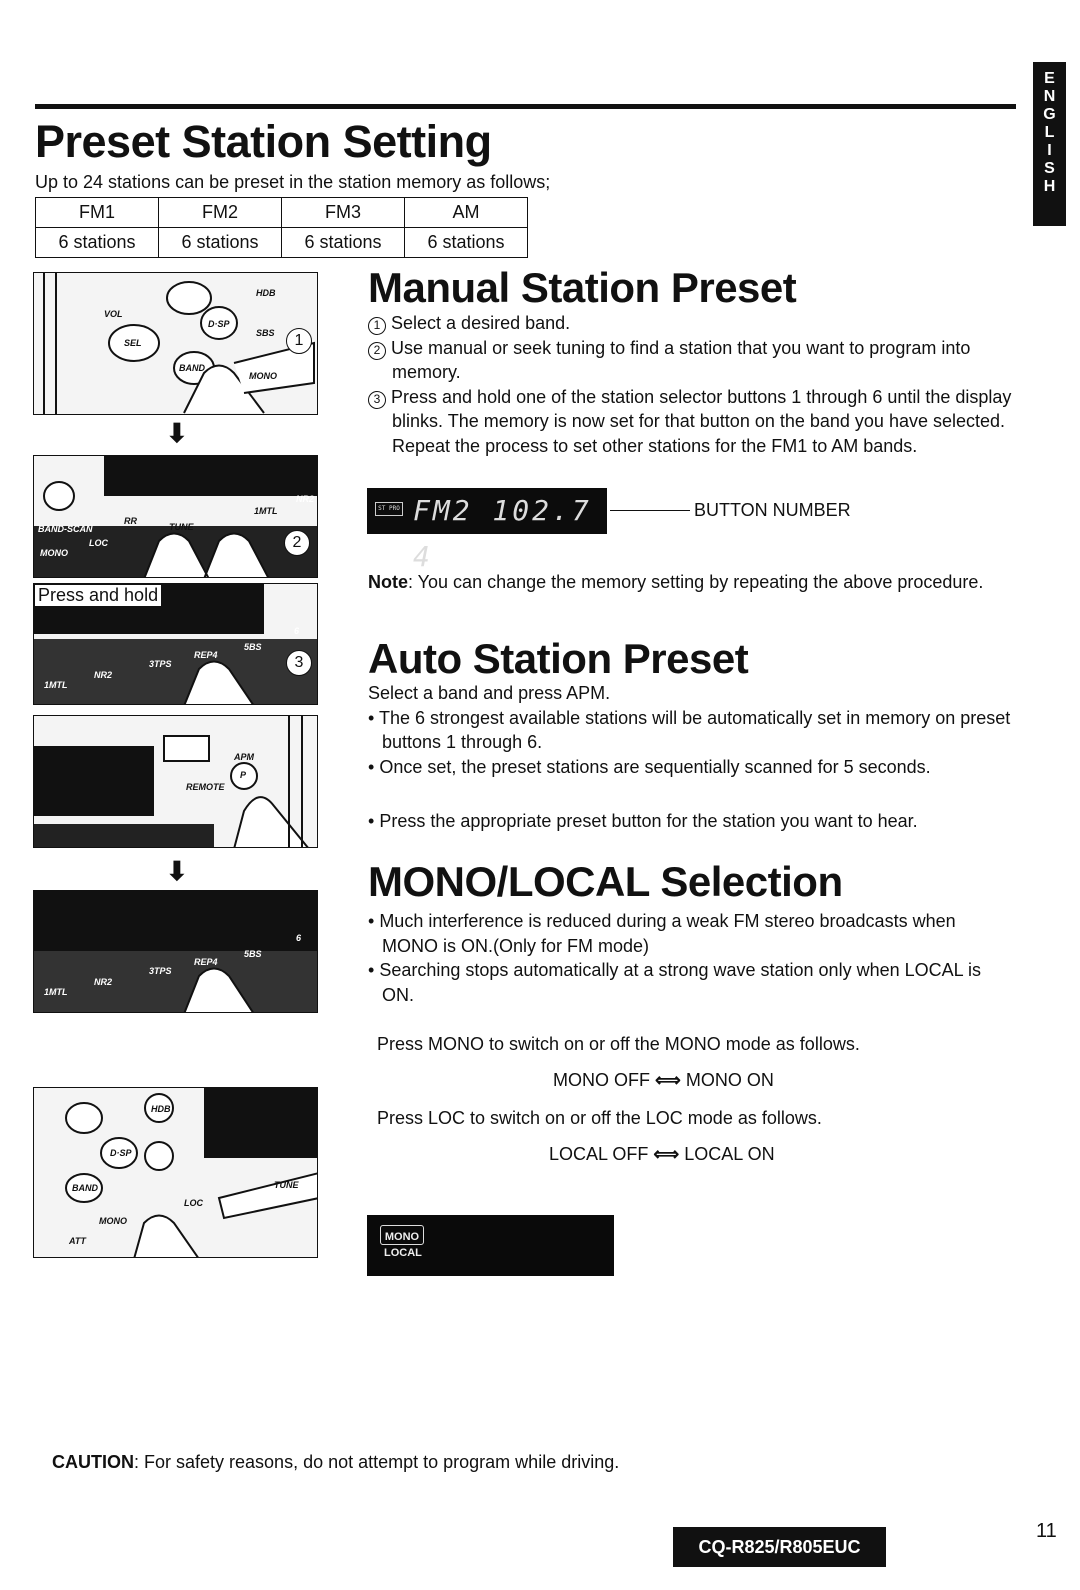 The image size is (1080, 1590). Describe the element at coordinates (121, 1153) in the screenshot. I see `dsp-label: D·SP` at that location.